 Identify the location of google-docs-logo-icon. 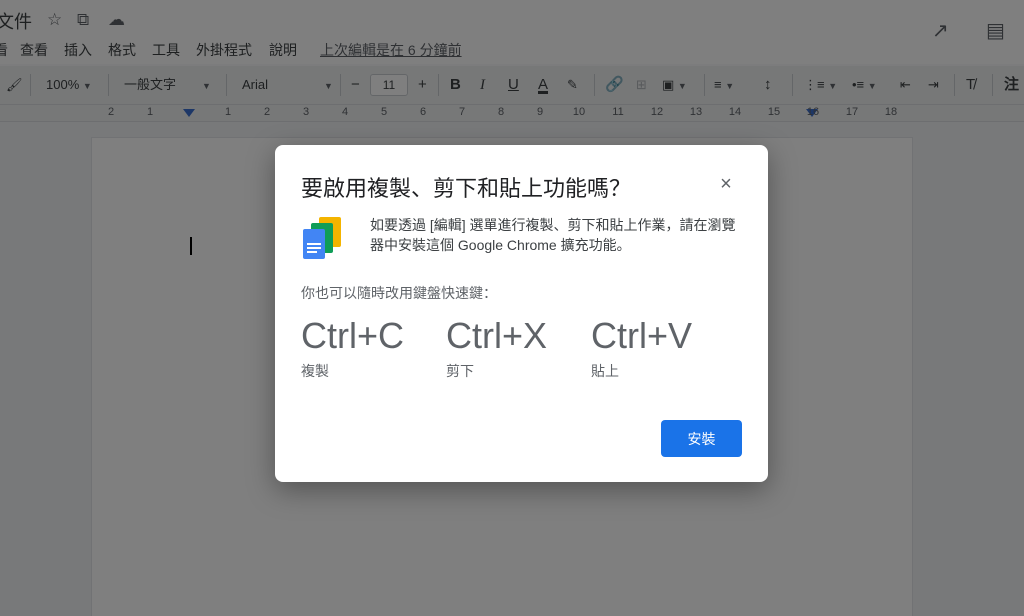
(322, 238).